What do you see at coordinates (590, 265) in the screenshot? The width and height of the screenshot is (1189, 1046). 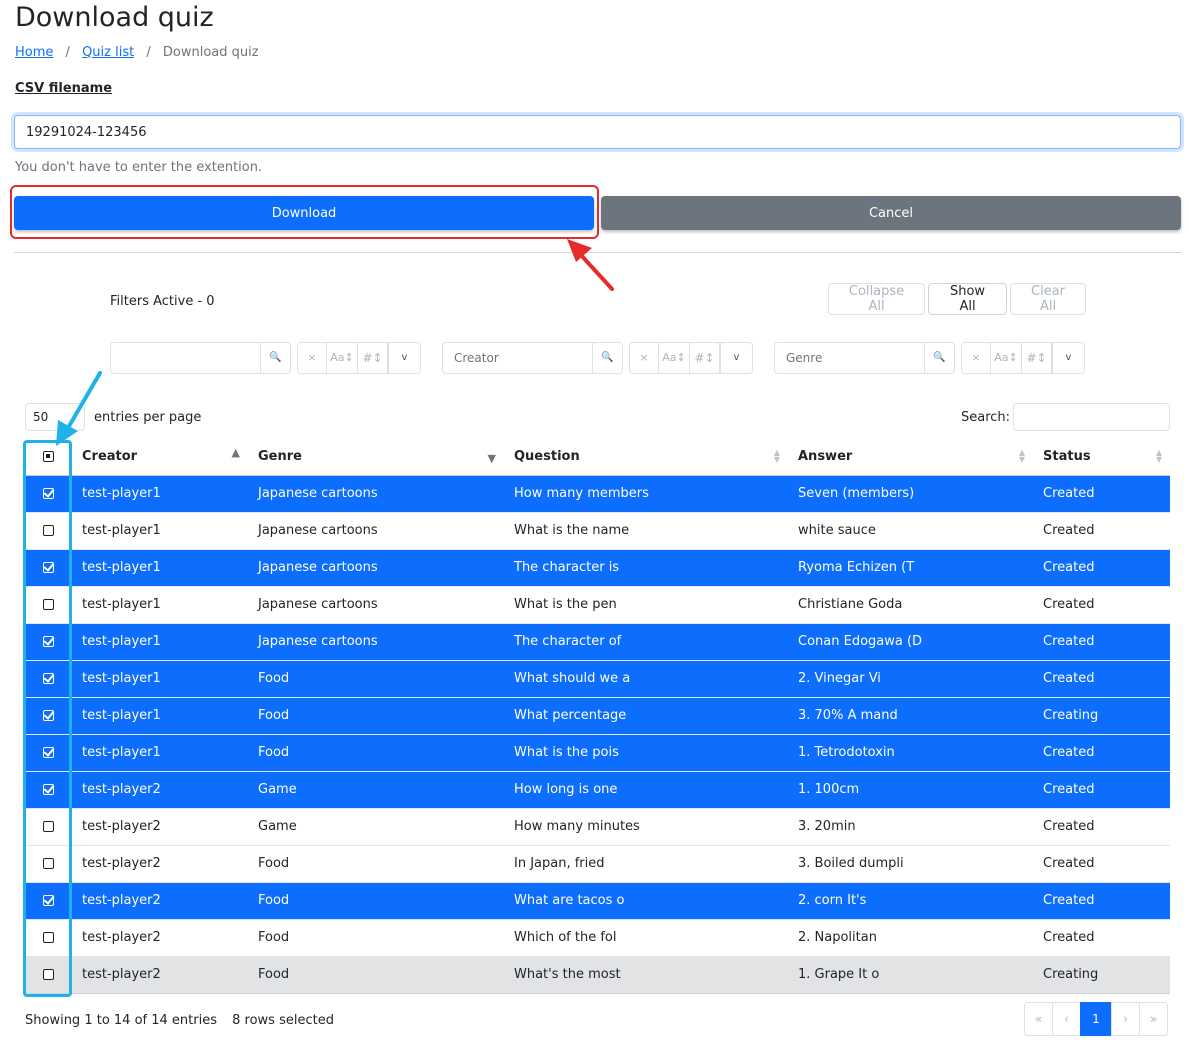 I see `red-arrow-icon` at bounding box center [590, 265].